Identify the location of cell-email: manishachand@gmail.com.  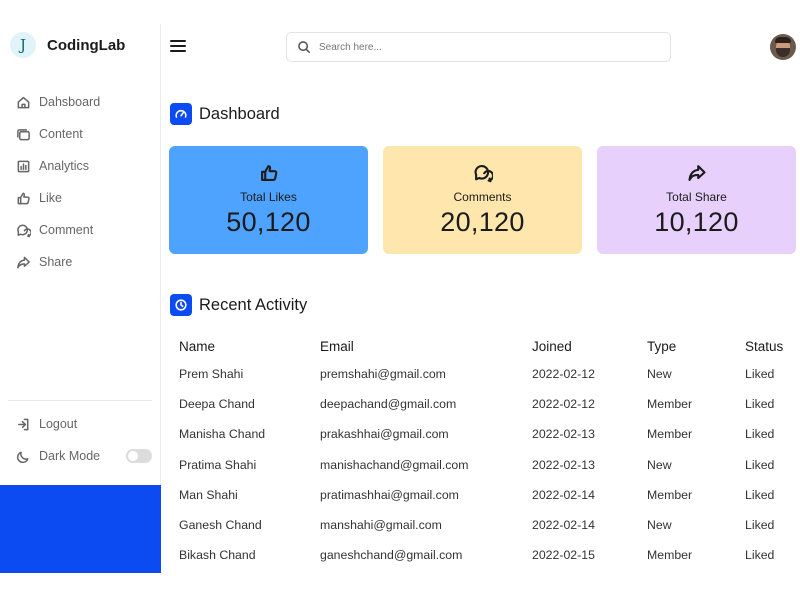
(394, 464).